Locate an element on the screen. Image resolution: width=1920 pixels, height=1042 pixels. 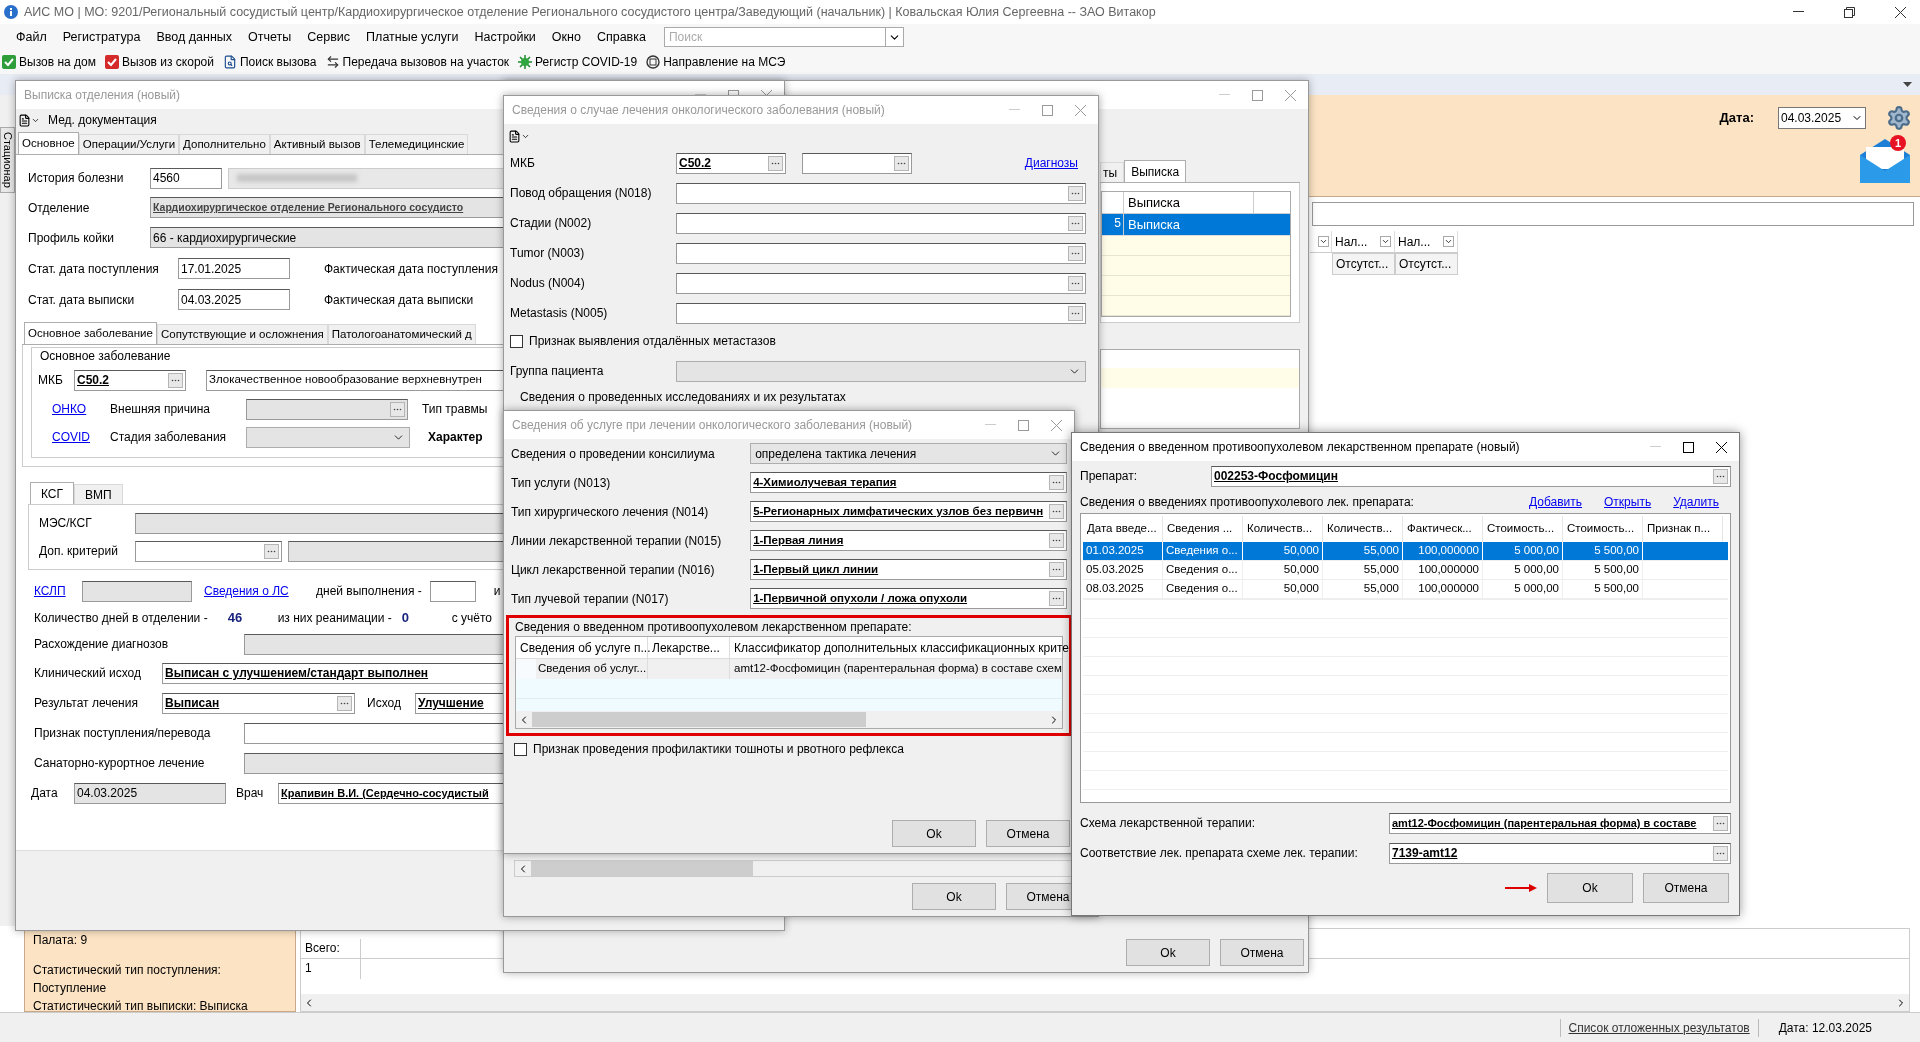
field-label: Nodus (N004) is located at coordinates (548, 283).